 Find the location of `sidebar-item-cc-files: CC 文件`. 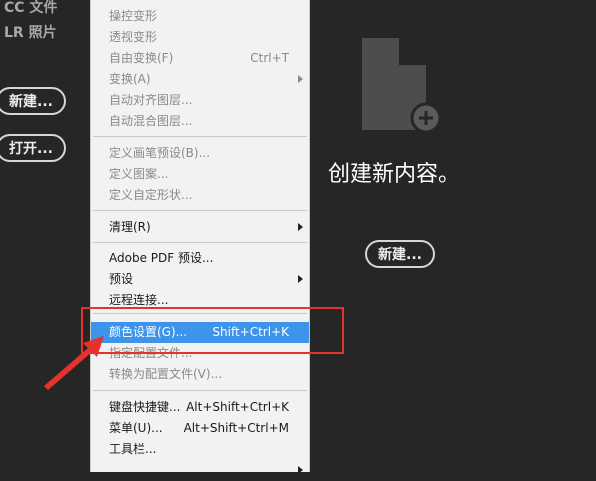

sidebar-item-cc-files: CC 文件 is located at coordinates (30, 8).